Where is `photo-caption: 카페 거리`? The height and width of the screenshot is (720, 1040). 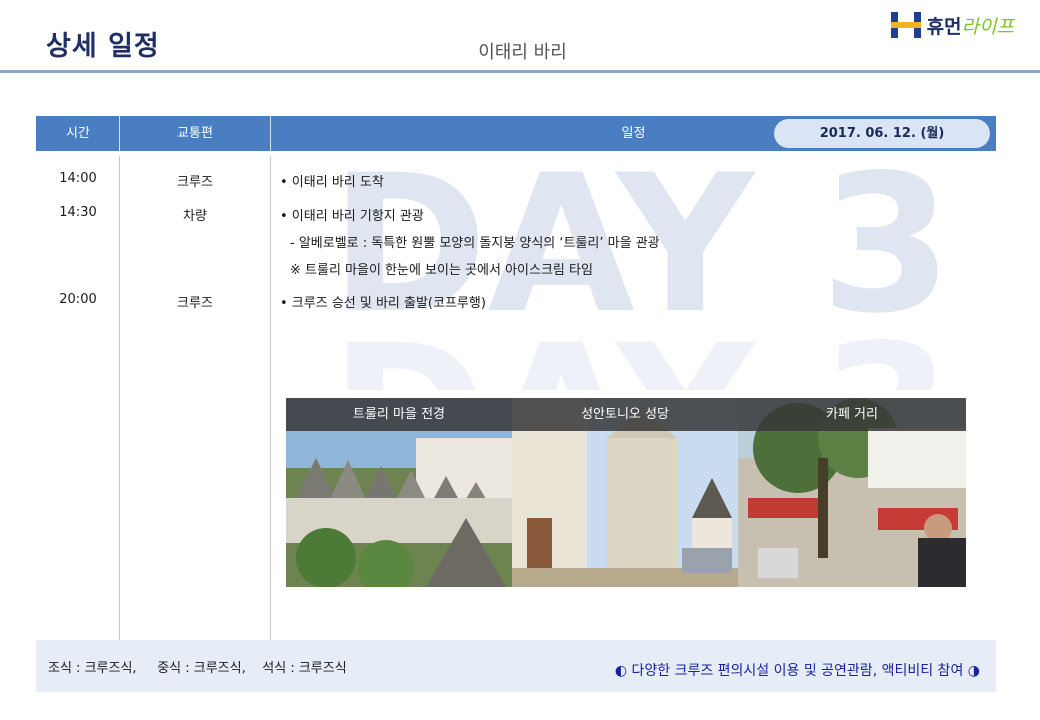 photo-caption: 카페 거리 is located at coordinates (852, 414).